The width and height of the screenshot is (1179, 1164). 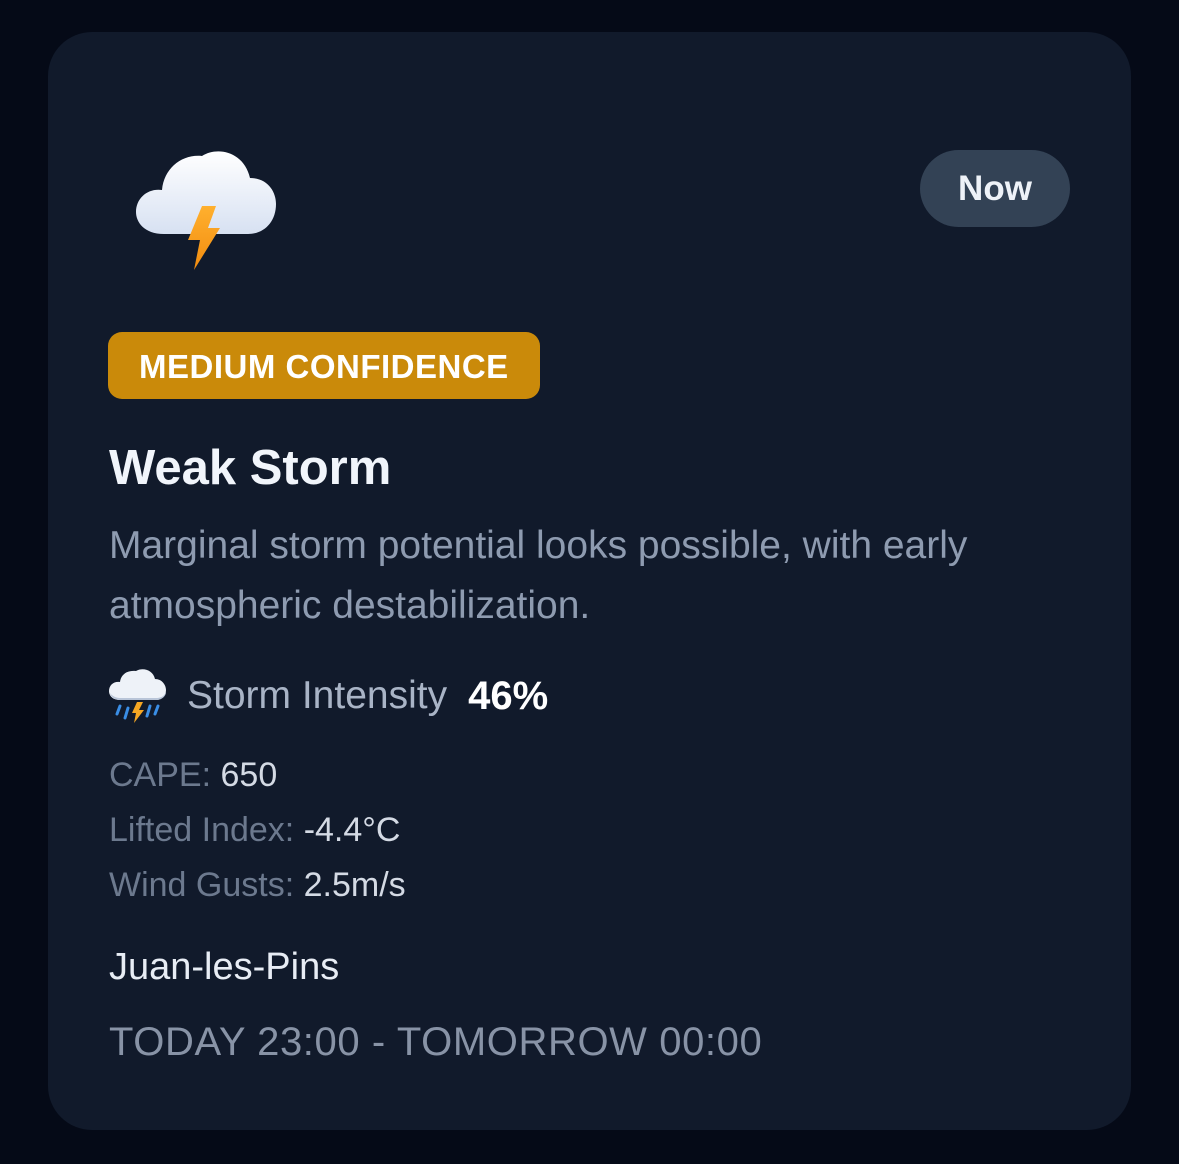 I want to click on metric-cape: CAPE: 650, so click(x=193, y=775).